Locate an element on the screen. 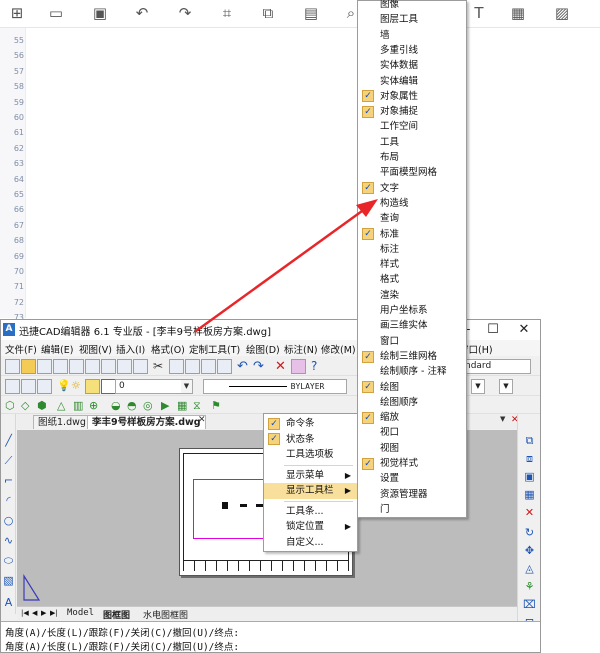  find-icon is located at coordinates (124, 366).